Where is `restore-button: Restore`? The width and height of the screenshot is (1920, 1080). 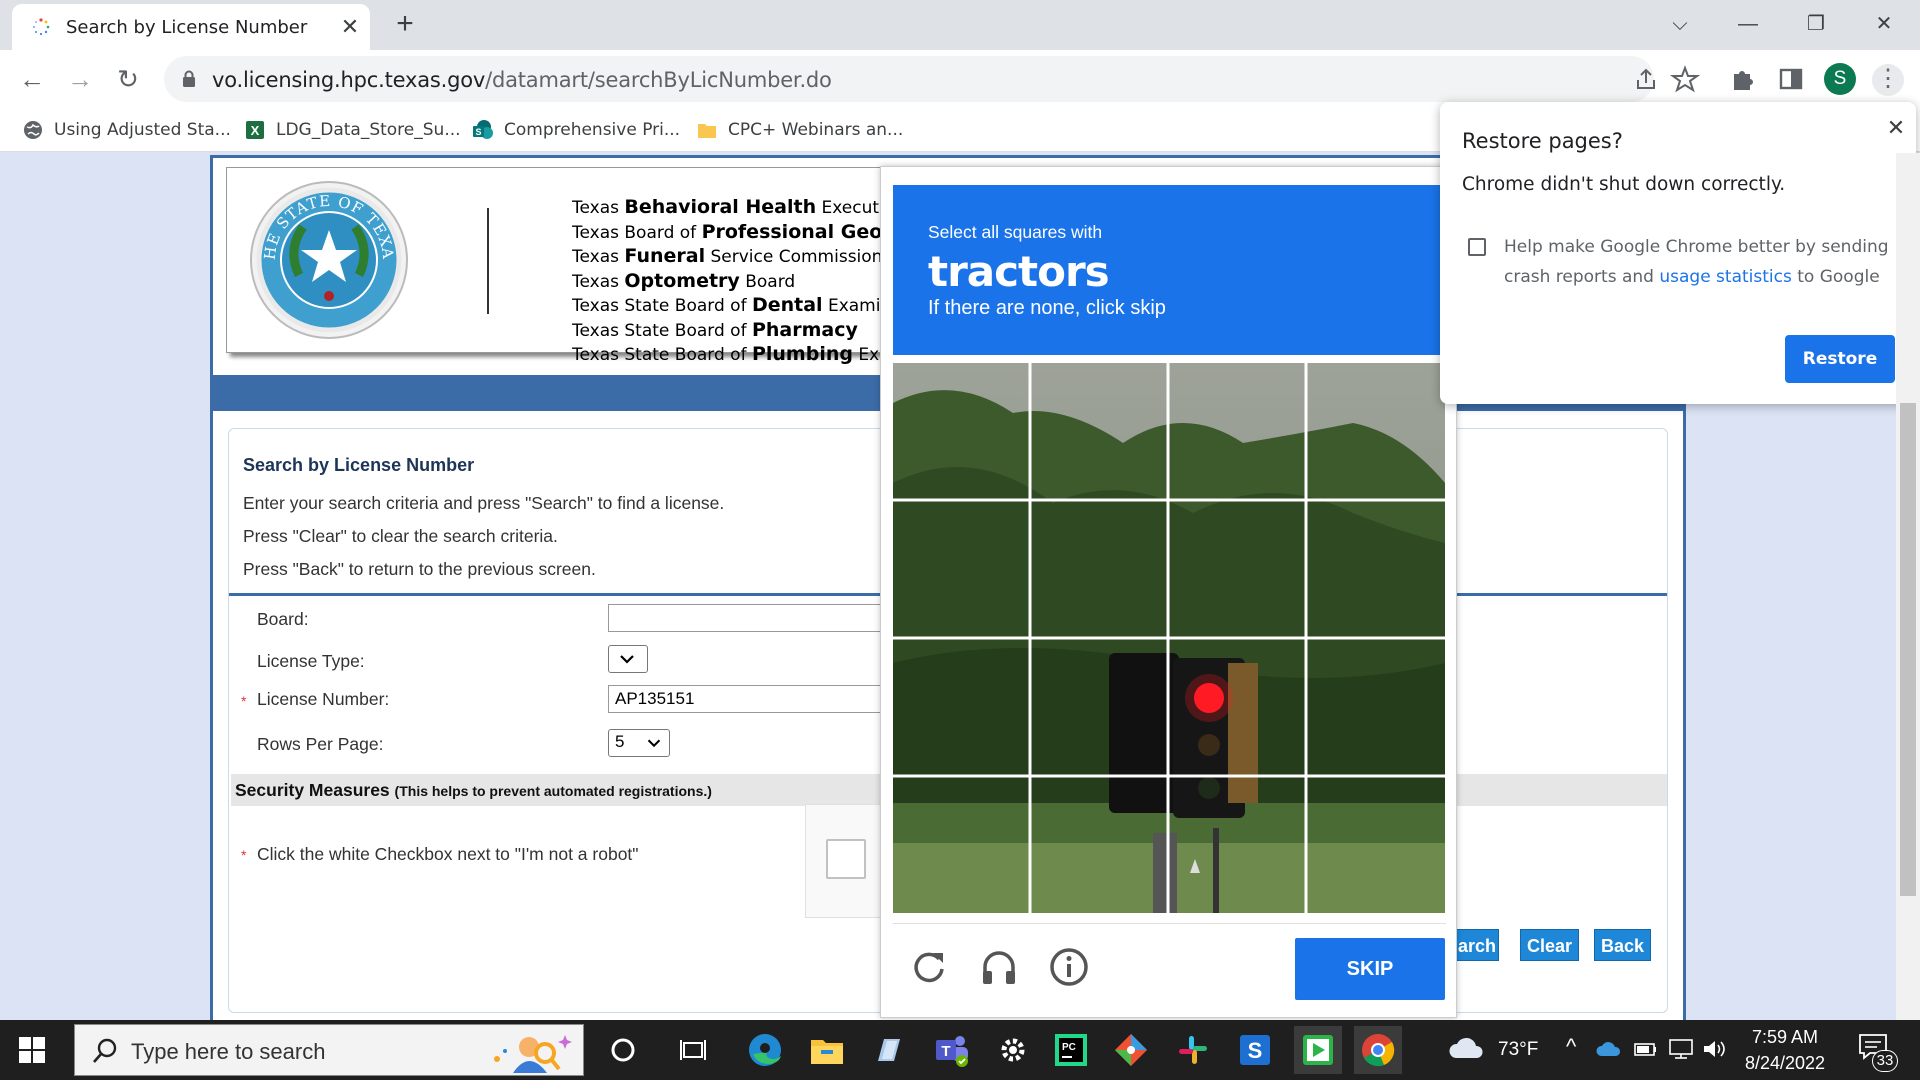
restore-button: Restore is located at coordinates (1840, 359).